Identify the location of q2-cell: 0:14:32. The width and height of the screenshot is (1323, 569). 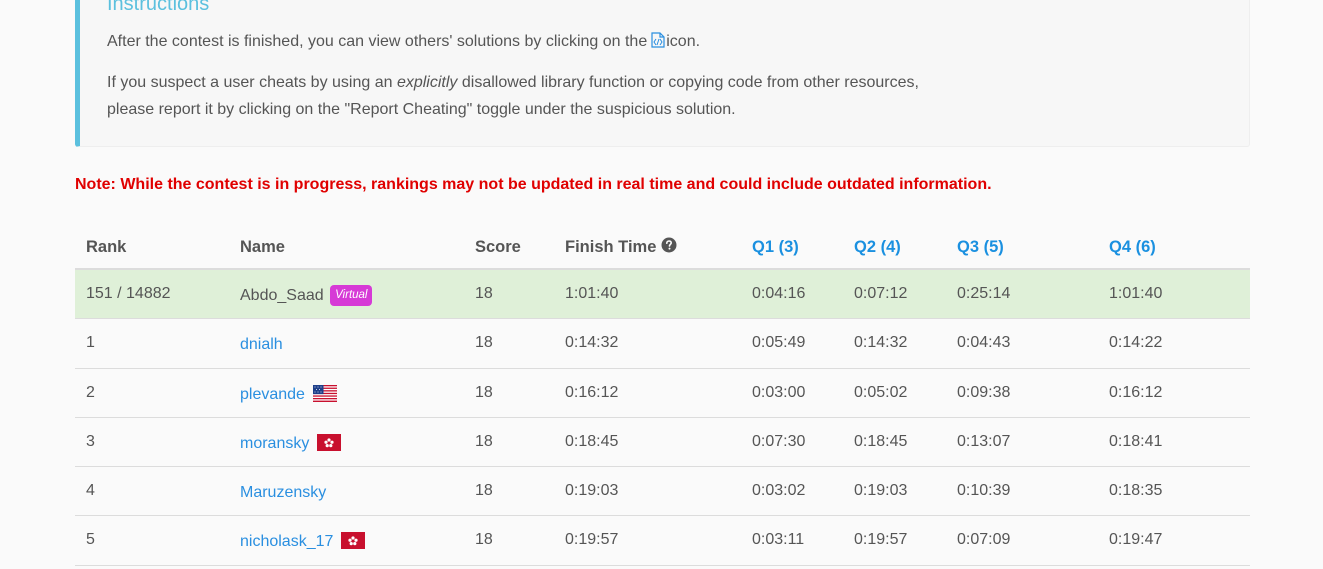
(880, 343).